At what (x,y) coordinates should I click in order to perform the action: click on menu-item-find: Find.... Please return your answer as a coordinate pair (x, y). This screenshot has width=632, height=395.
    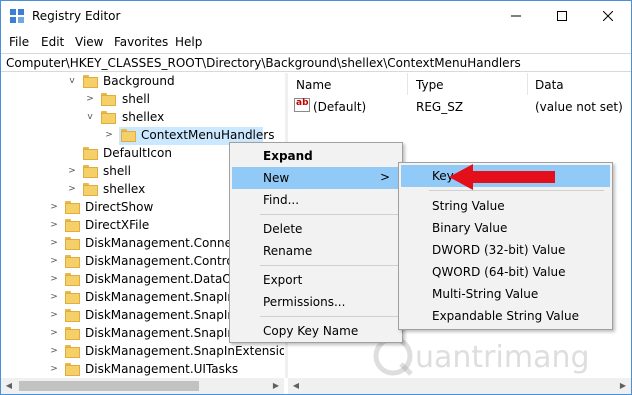
    Looking at the image, I should click on (316, 200).